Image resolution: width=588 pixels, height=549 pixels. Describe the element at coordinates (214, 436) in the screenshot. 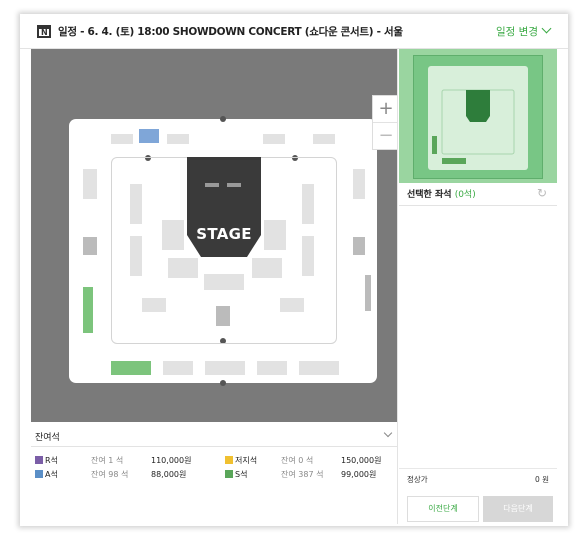

I see `remaining-seats-header: 잔여석` at that location.